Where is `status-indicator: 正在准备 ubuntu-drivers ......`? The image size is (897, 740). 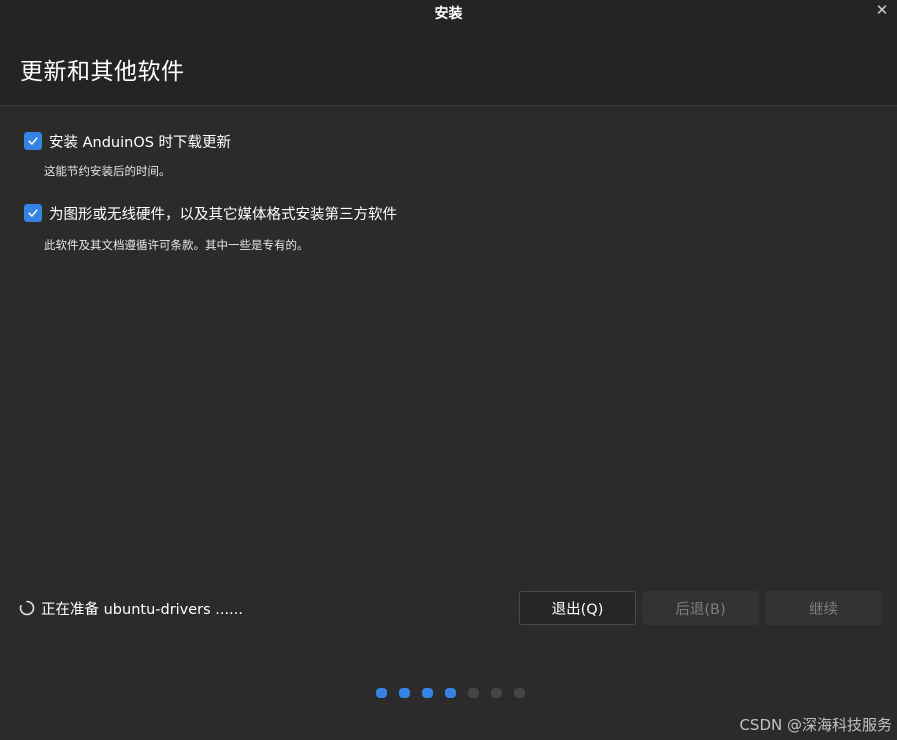 status-indicator: 正在准备 ubuntu-drivers ...... is located at coordinates (131, 608).